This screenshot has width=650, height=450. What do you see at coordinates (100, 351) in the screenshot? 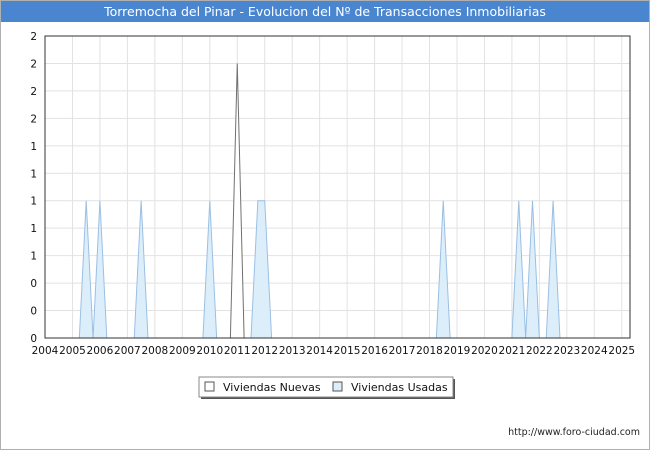
I see `x-tick-label: 2006` at bounding box center [100, 351].